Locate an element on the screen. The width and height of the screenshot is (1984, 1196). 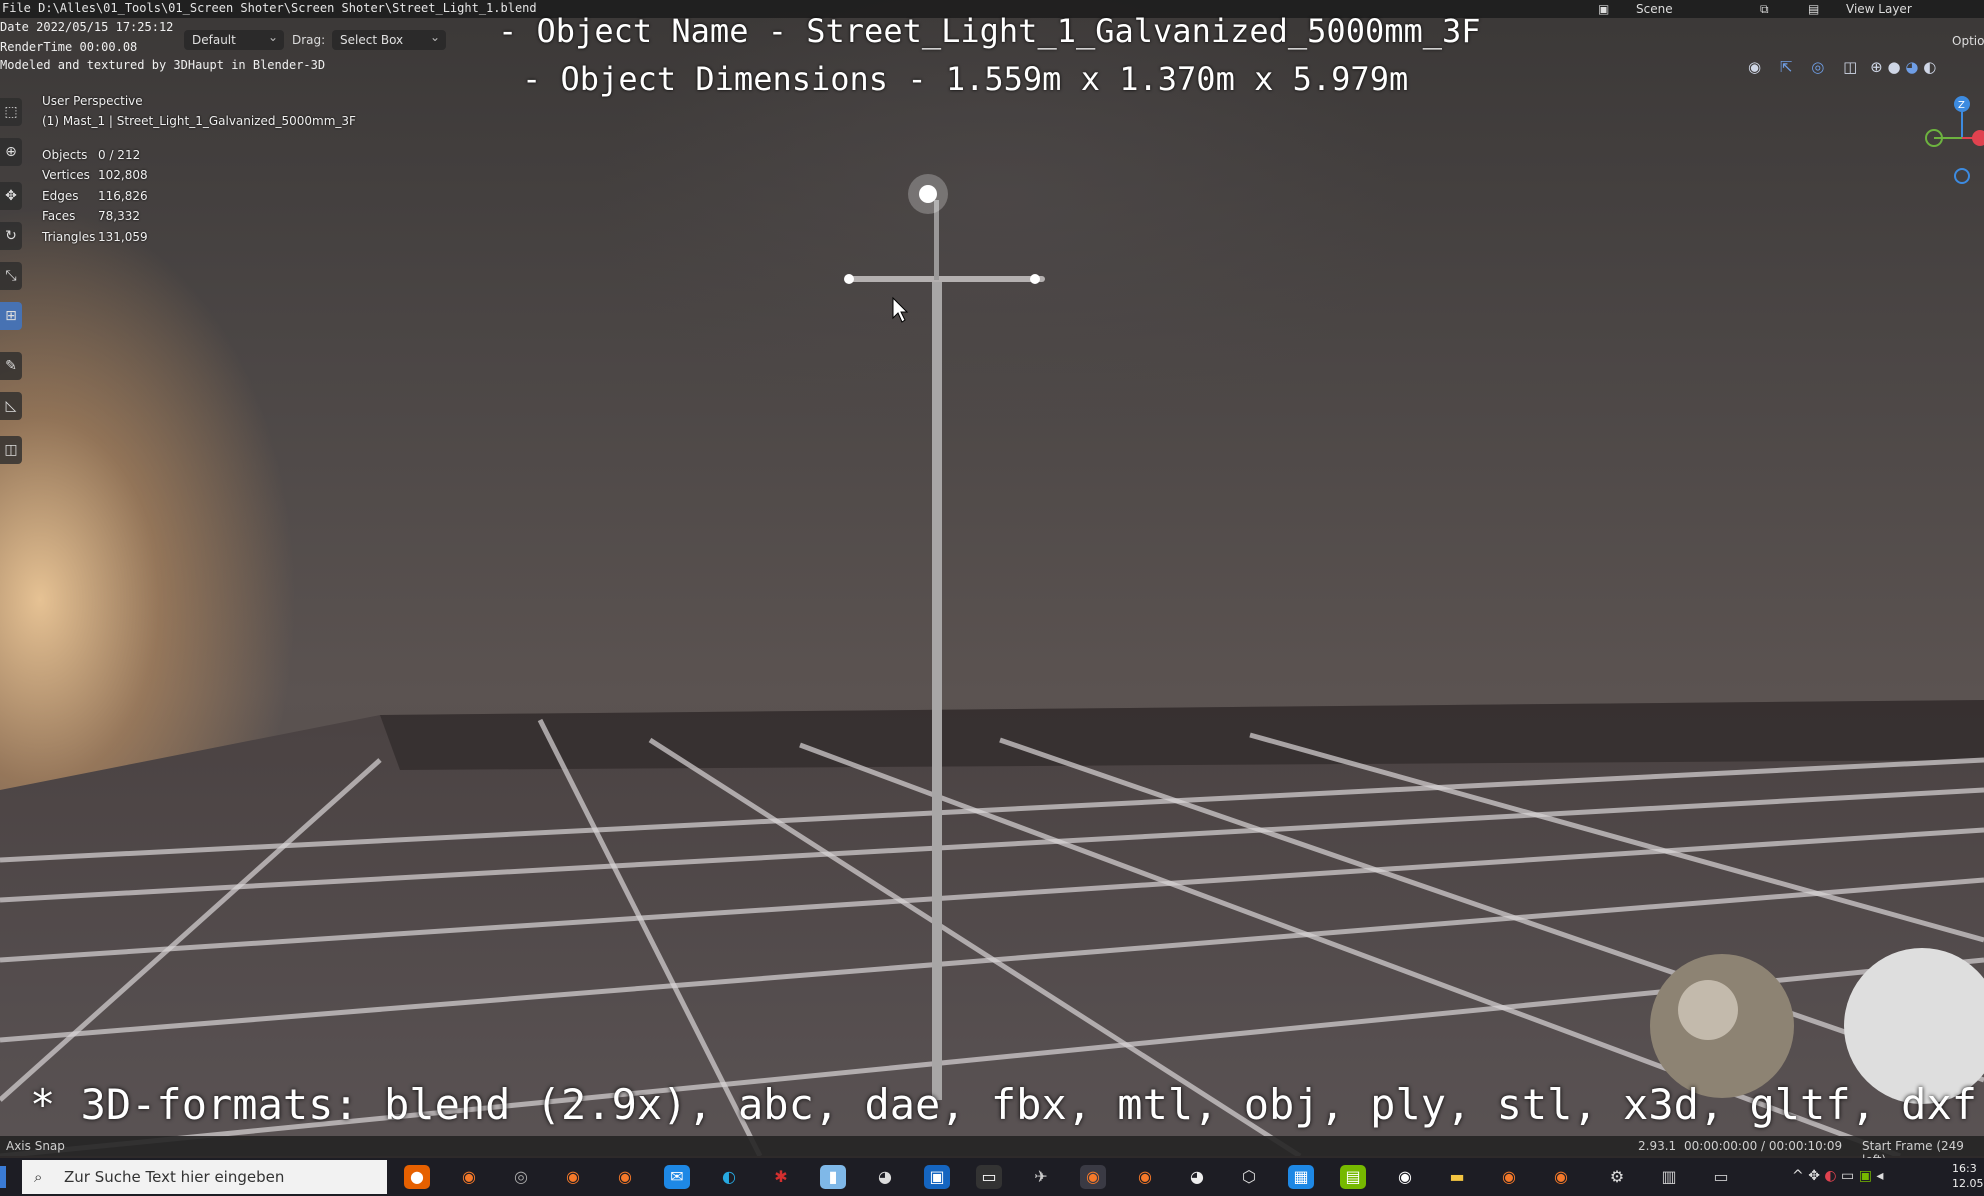
taskbar-clock: 16:3 12.05 is located at coordinates (1968, 1176).